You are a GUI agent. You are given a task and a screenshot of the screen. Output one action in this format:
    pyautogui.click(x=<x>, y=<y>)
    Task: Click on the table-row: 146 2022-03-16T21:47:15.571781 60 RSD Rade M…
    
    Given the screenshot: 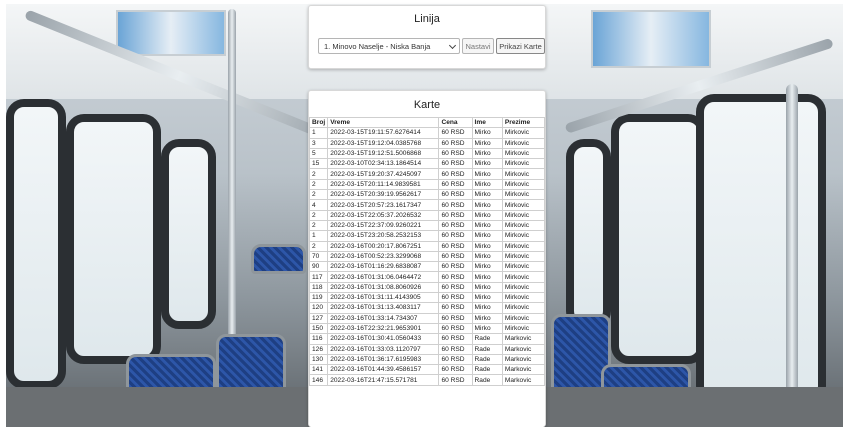 What is the action you would take?
    pyautogui.click(x=427, y=380)
    